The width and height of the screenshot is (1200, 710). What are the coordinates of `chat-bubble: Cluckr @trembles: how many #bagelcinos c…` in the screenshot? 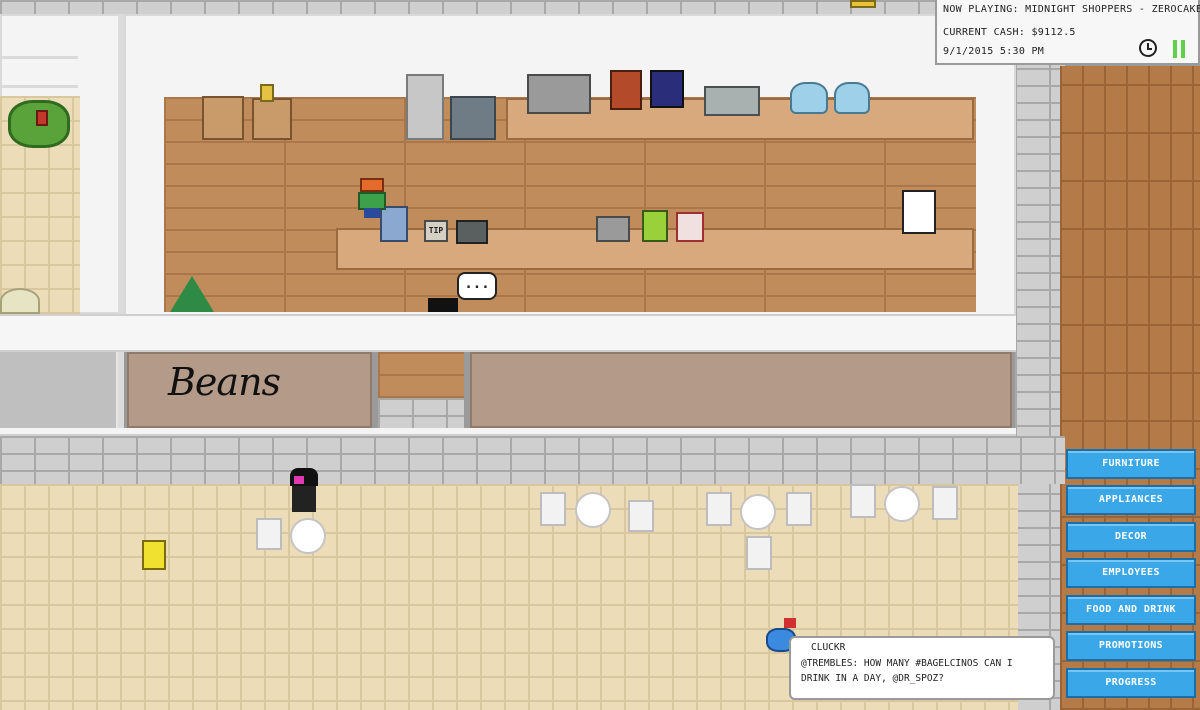 It's located at (922, 668).